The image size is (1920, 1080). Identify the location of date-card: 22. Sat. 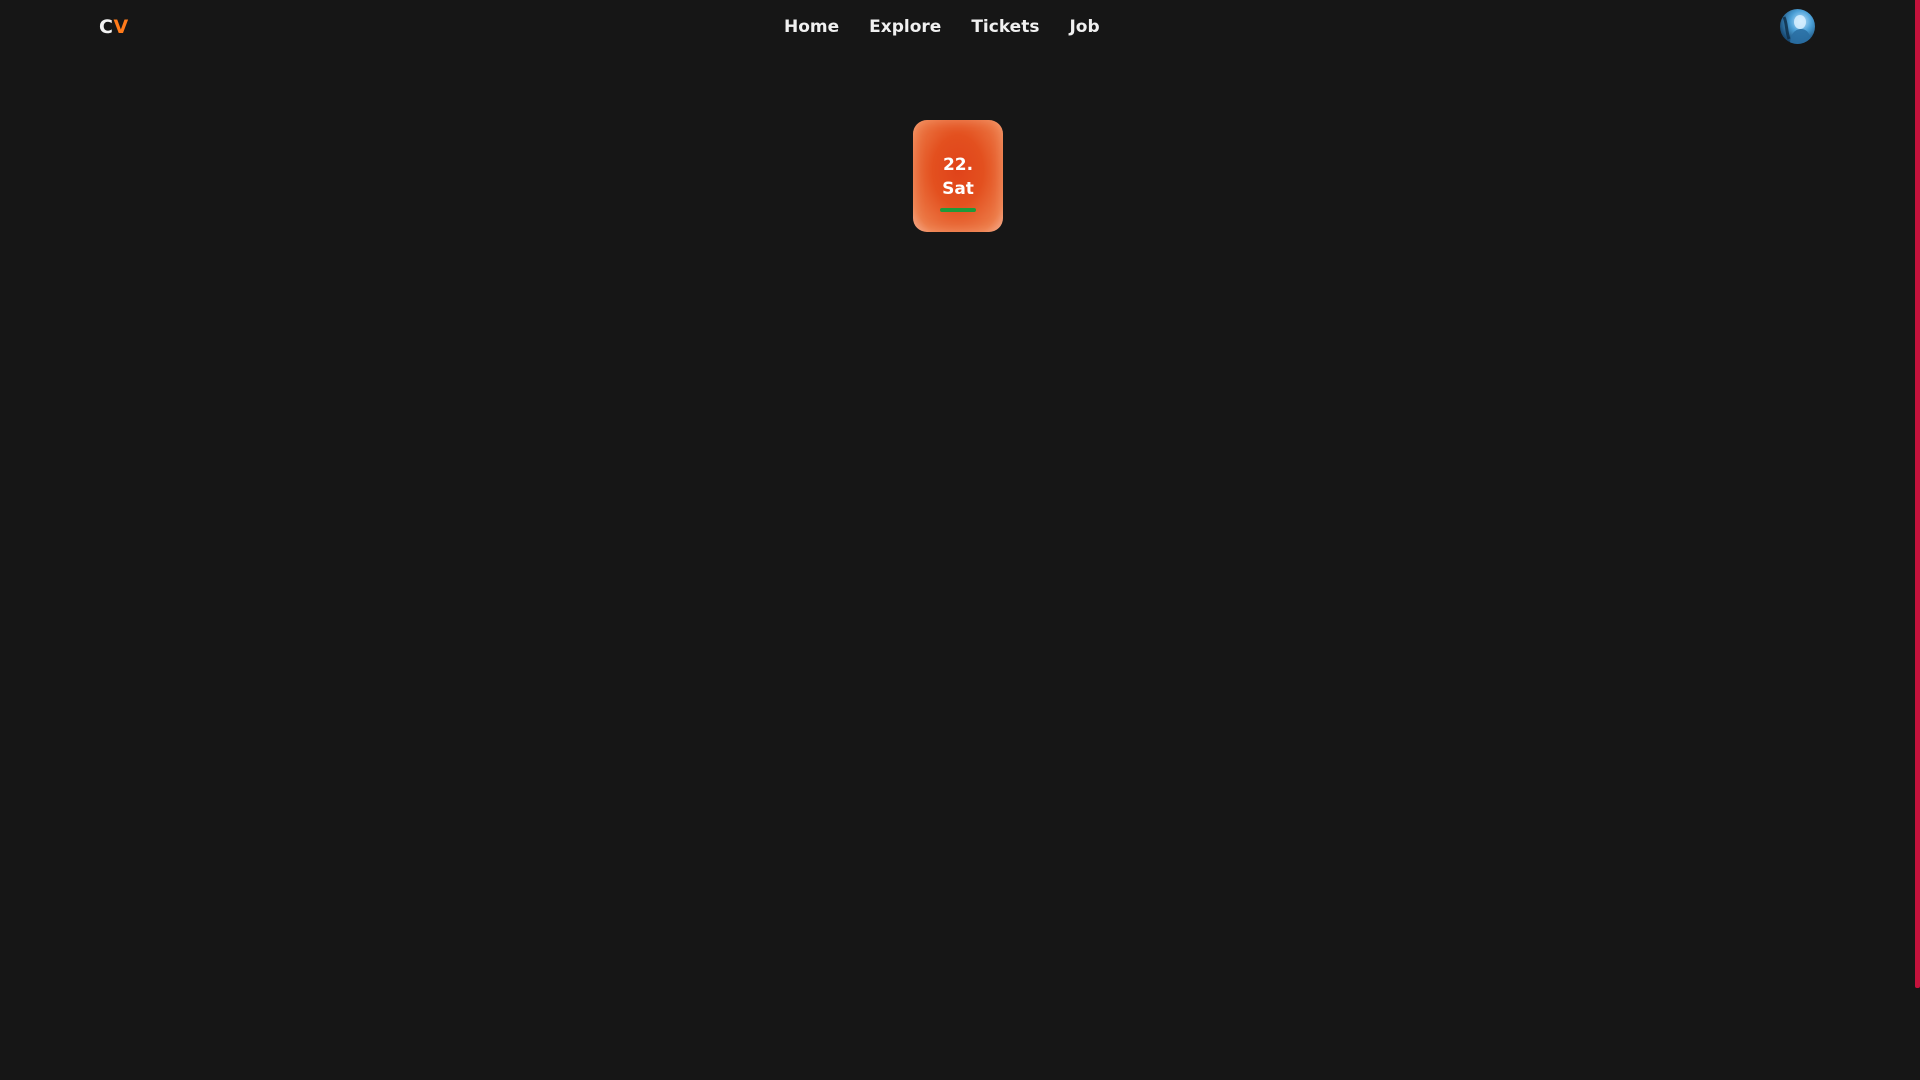
(958, 176).